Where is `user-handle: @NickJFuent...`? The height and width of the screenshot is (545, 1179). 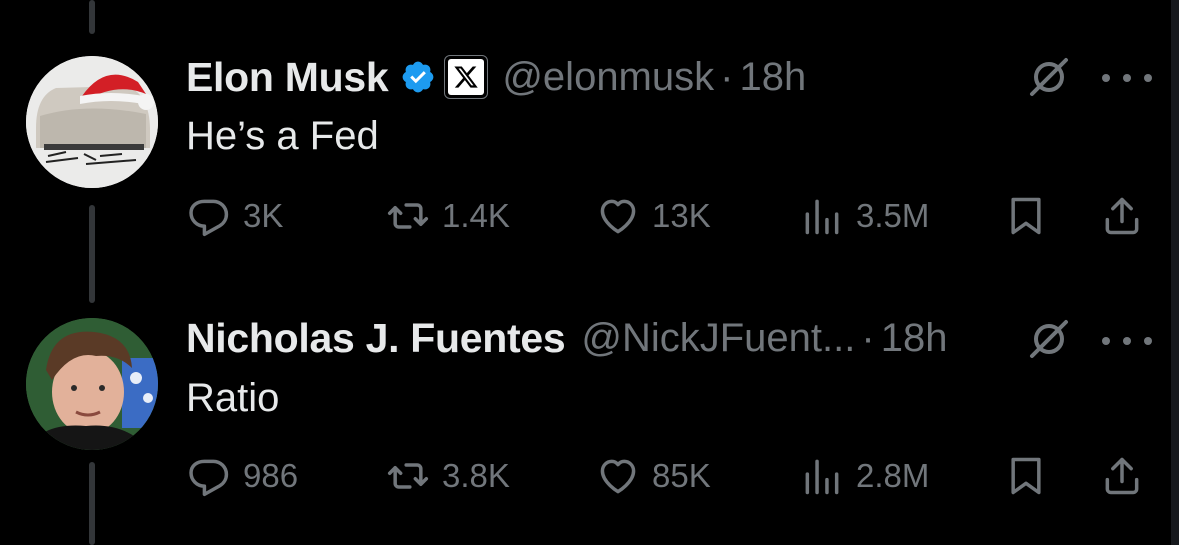 user-handle: @NickJFuent... is located at coordinates (718, 338).